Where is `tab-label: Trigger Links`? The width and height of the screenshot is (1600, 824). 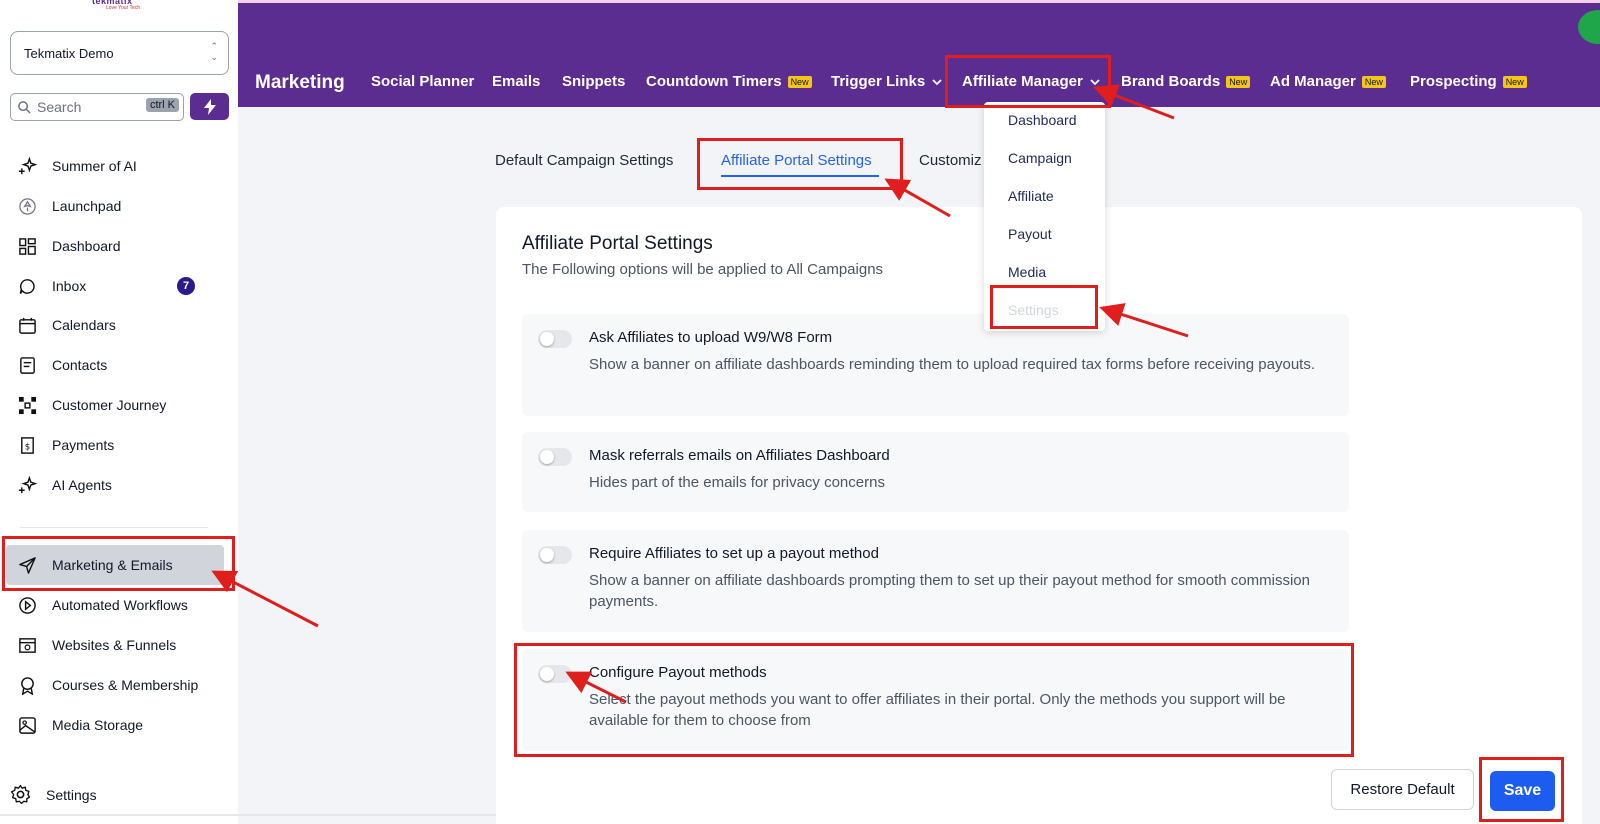 tab-label: Trigger Links is located at coordinates (878, 81).